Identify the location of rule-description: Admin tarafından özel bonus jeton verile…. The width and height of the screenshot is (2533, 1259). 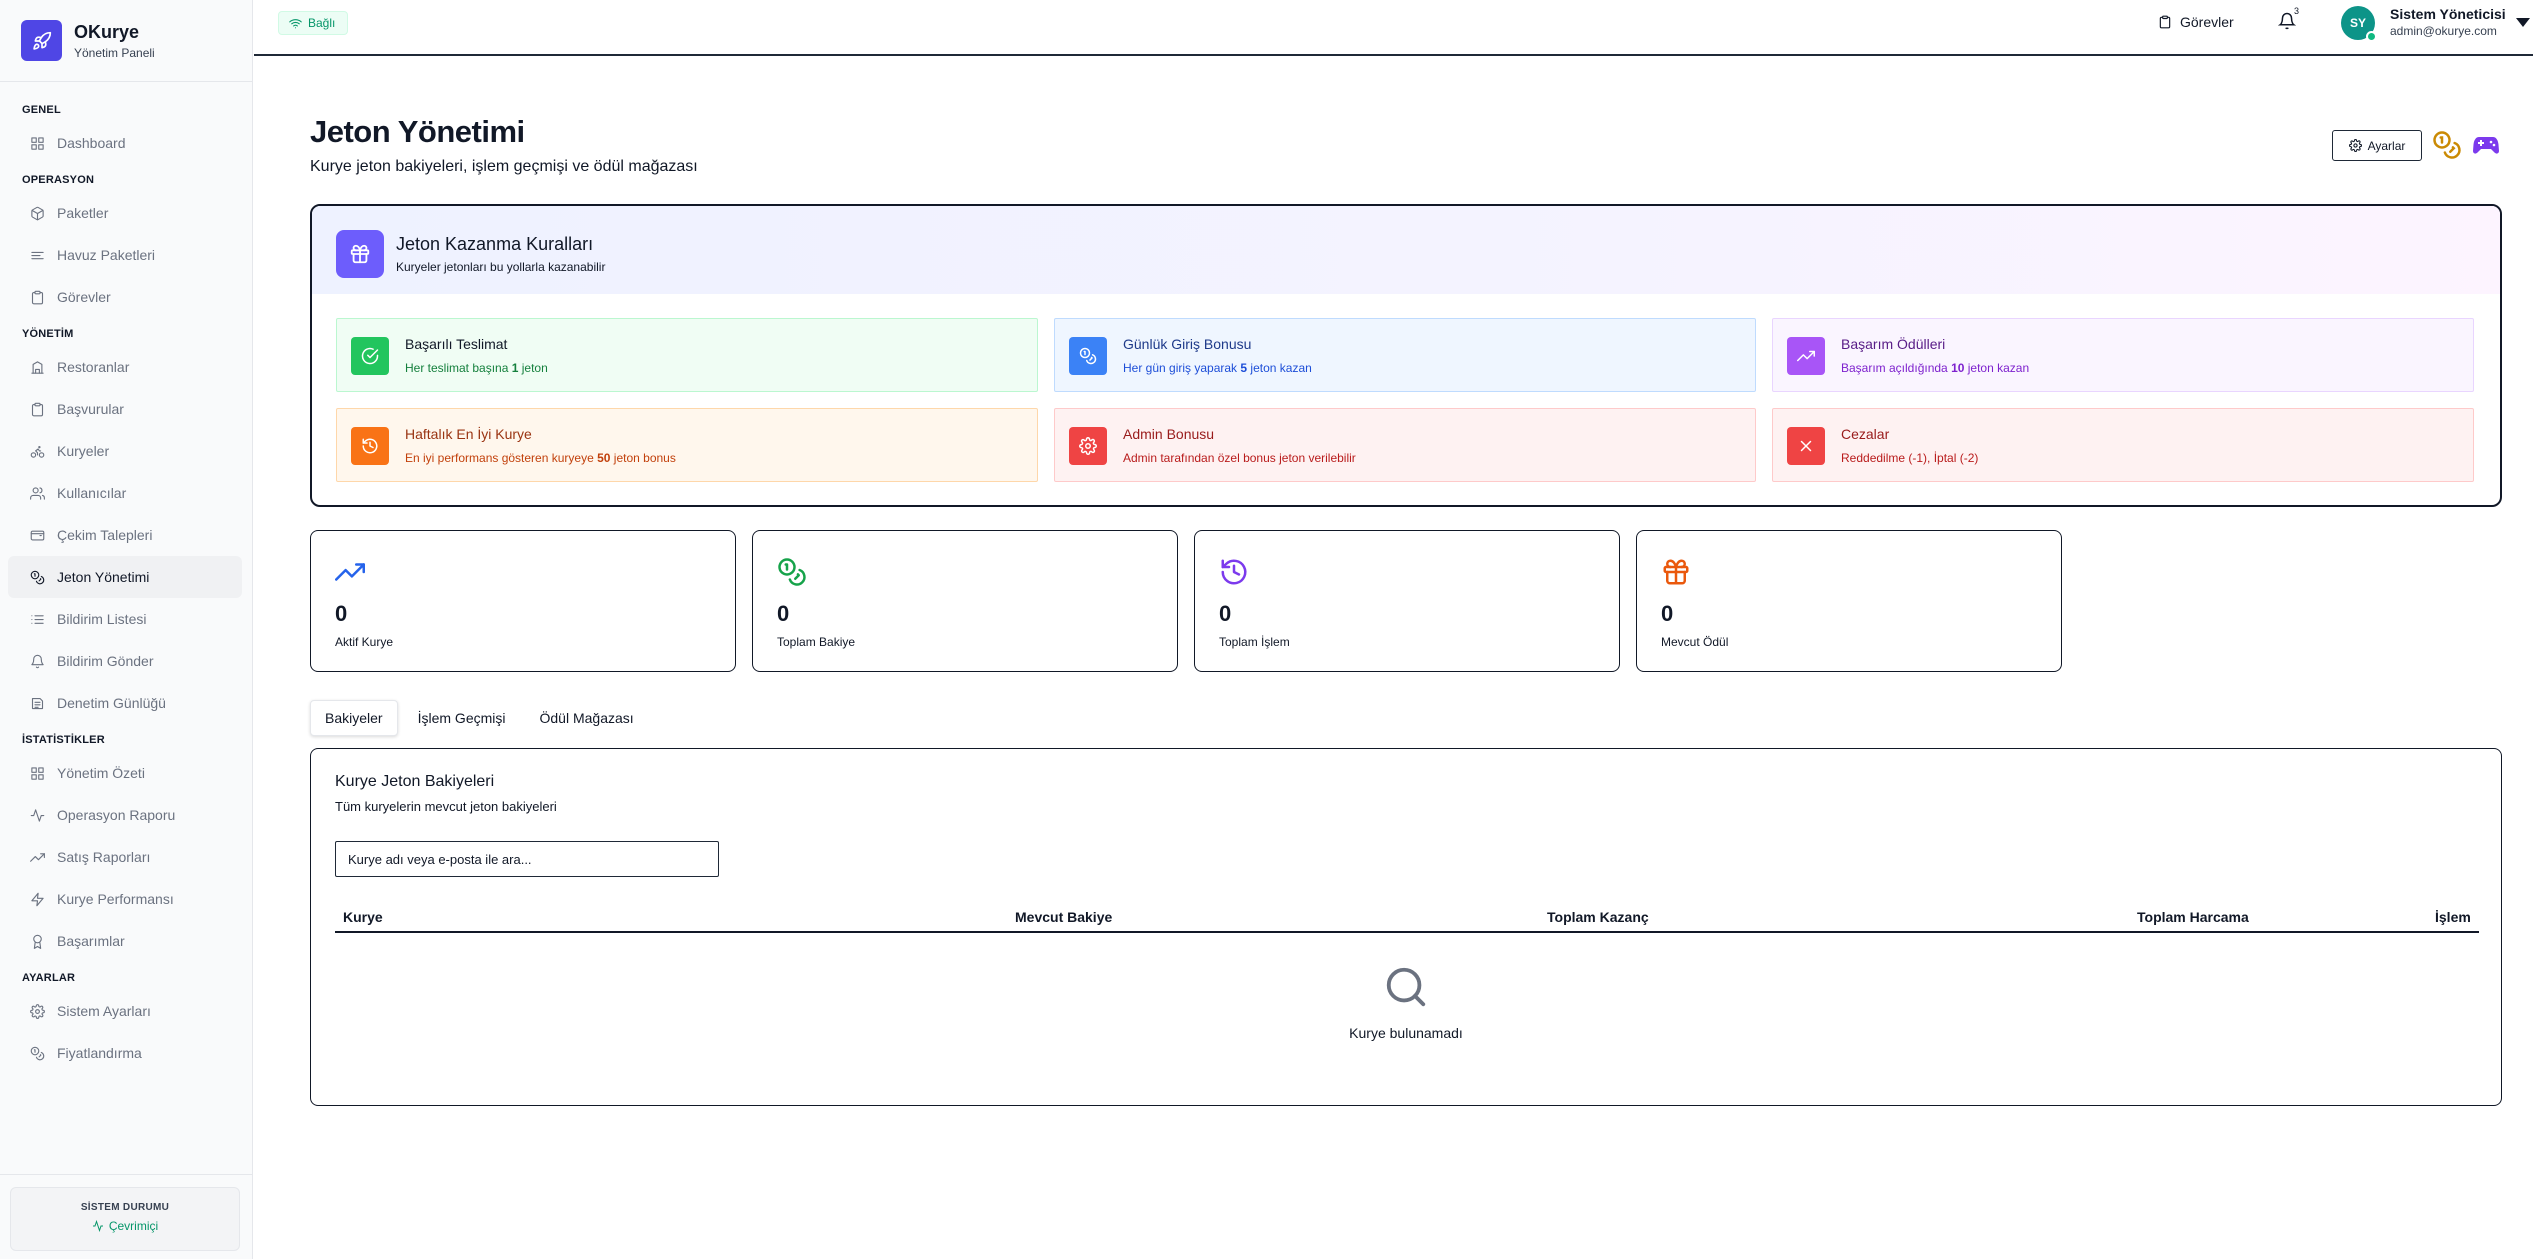
(1239, 458).